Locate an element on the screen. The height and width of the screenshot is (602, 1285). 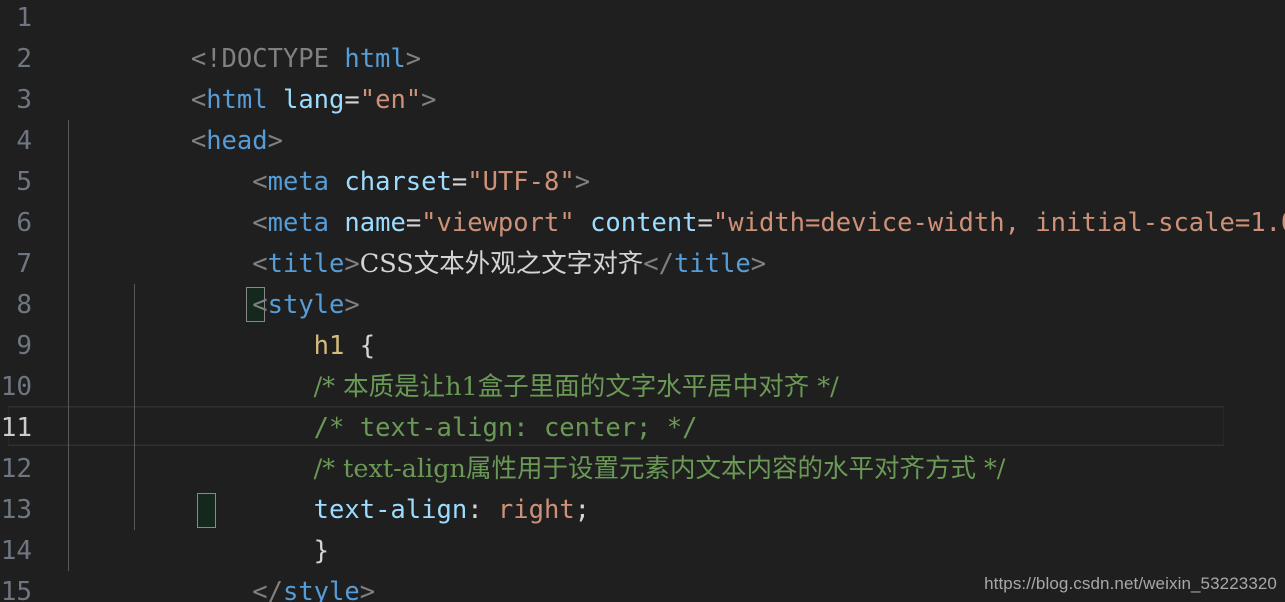
code-line-4: <meta charset="UTF-8"> is located at coordinates (672, 159).